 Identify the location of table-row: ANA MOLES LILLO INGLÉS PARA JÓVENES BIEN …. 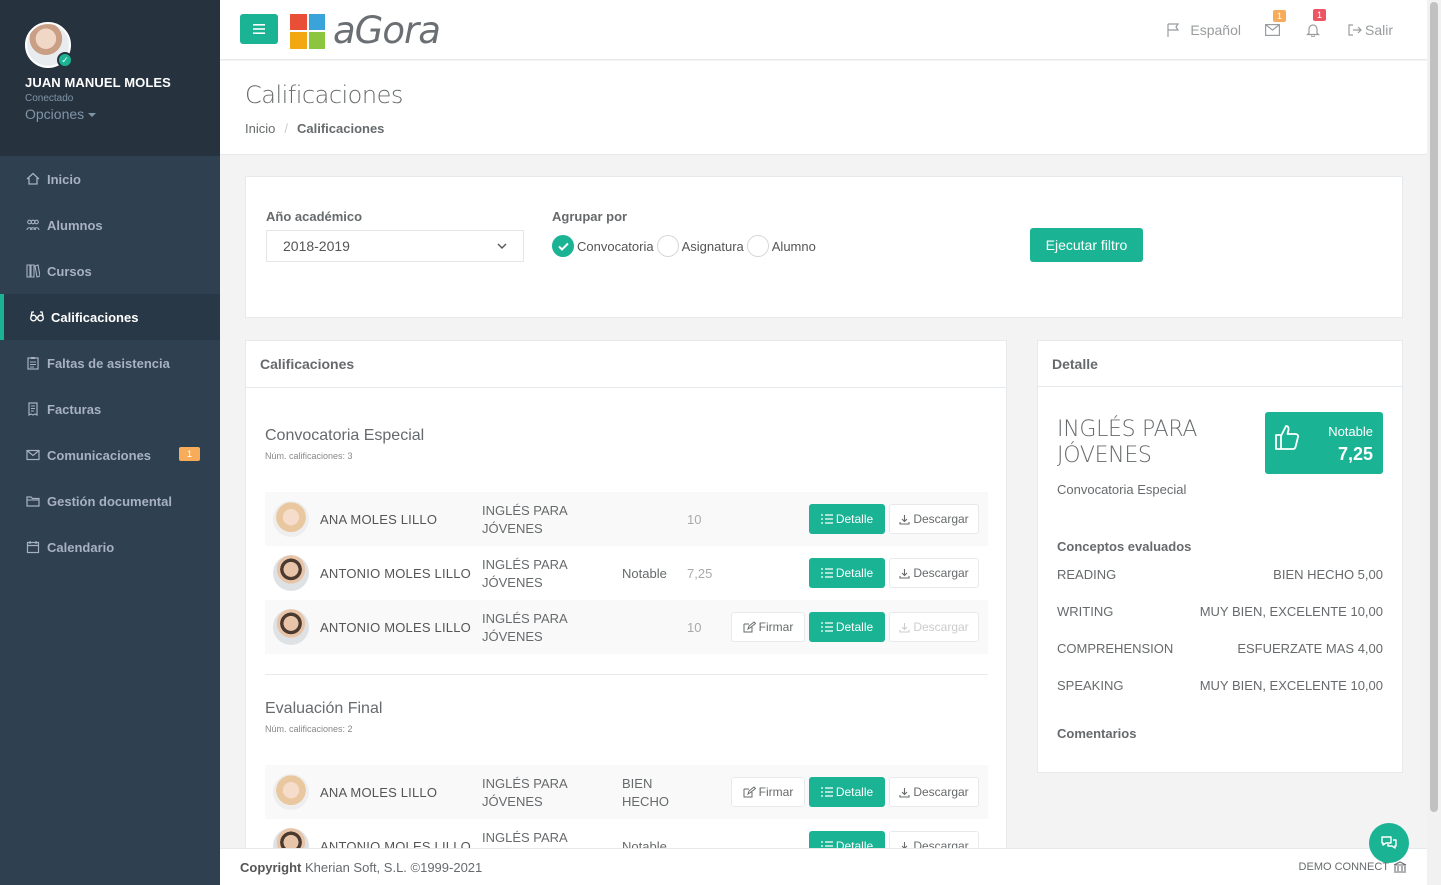
(626, 792).